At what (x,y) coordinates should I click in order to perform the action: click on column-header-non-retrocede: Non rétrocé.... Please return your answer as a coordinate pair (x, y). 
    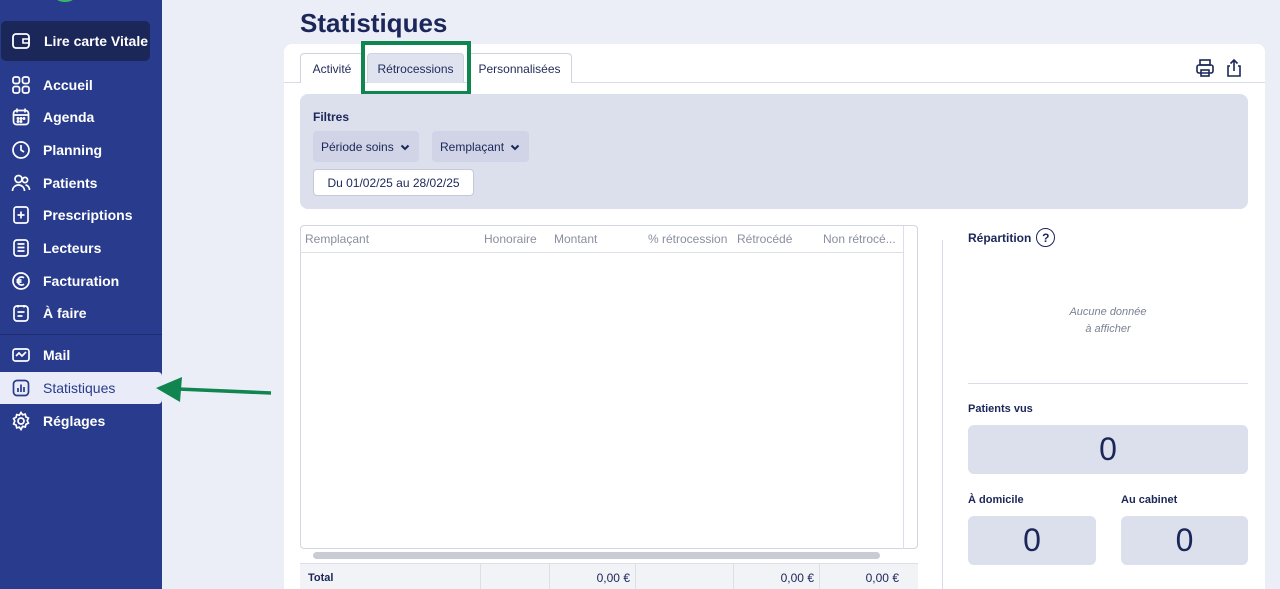
    Looking at the image, I should click on (859, 239).